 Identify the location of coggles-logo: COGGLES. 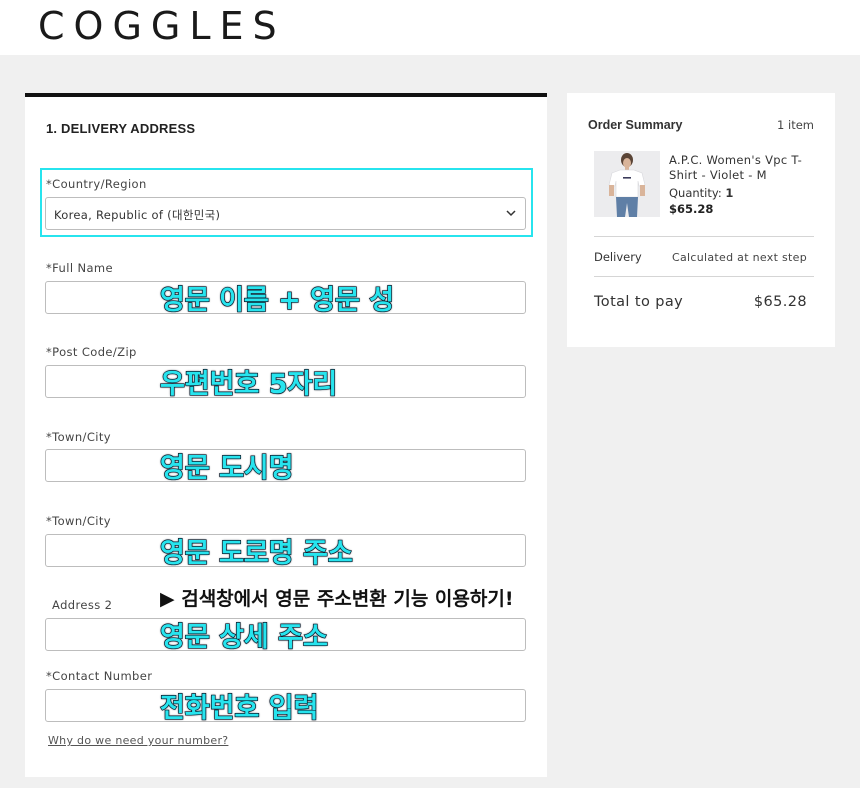
(162, 26).